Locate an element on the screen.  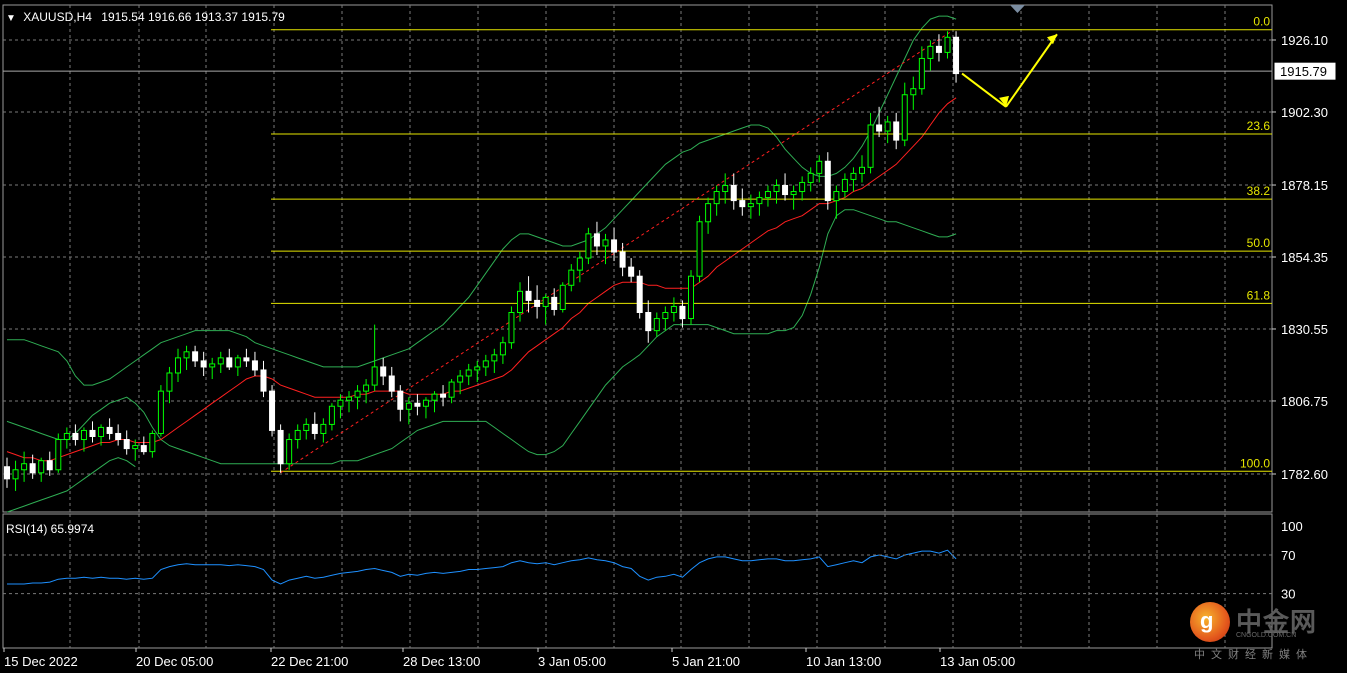
price-tick-label: 1902.30 is located at coordinates (1304, 112).